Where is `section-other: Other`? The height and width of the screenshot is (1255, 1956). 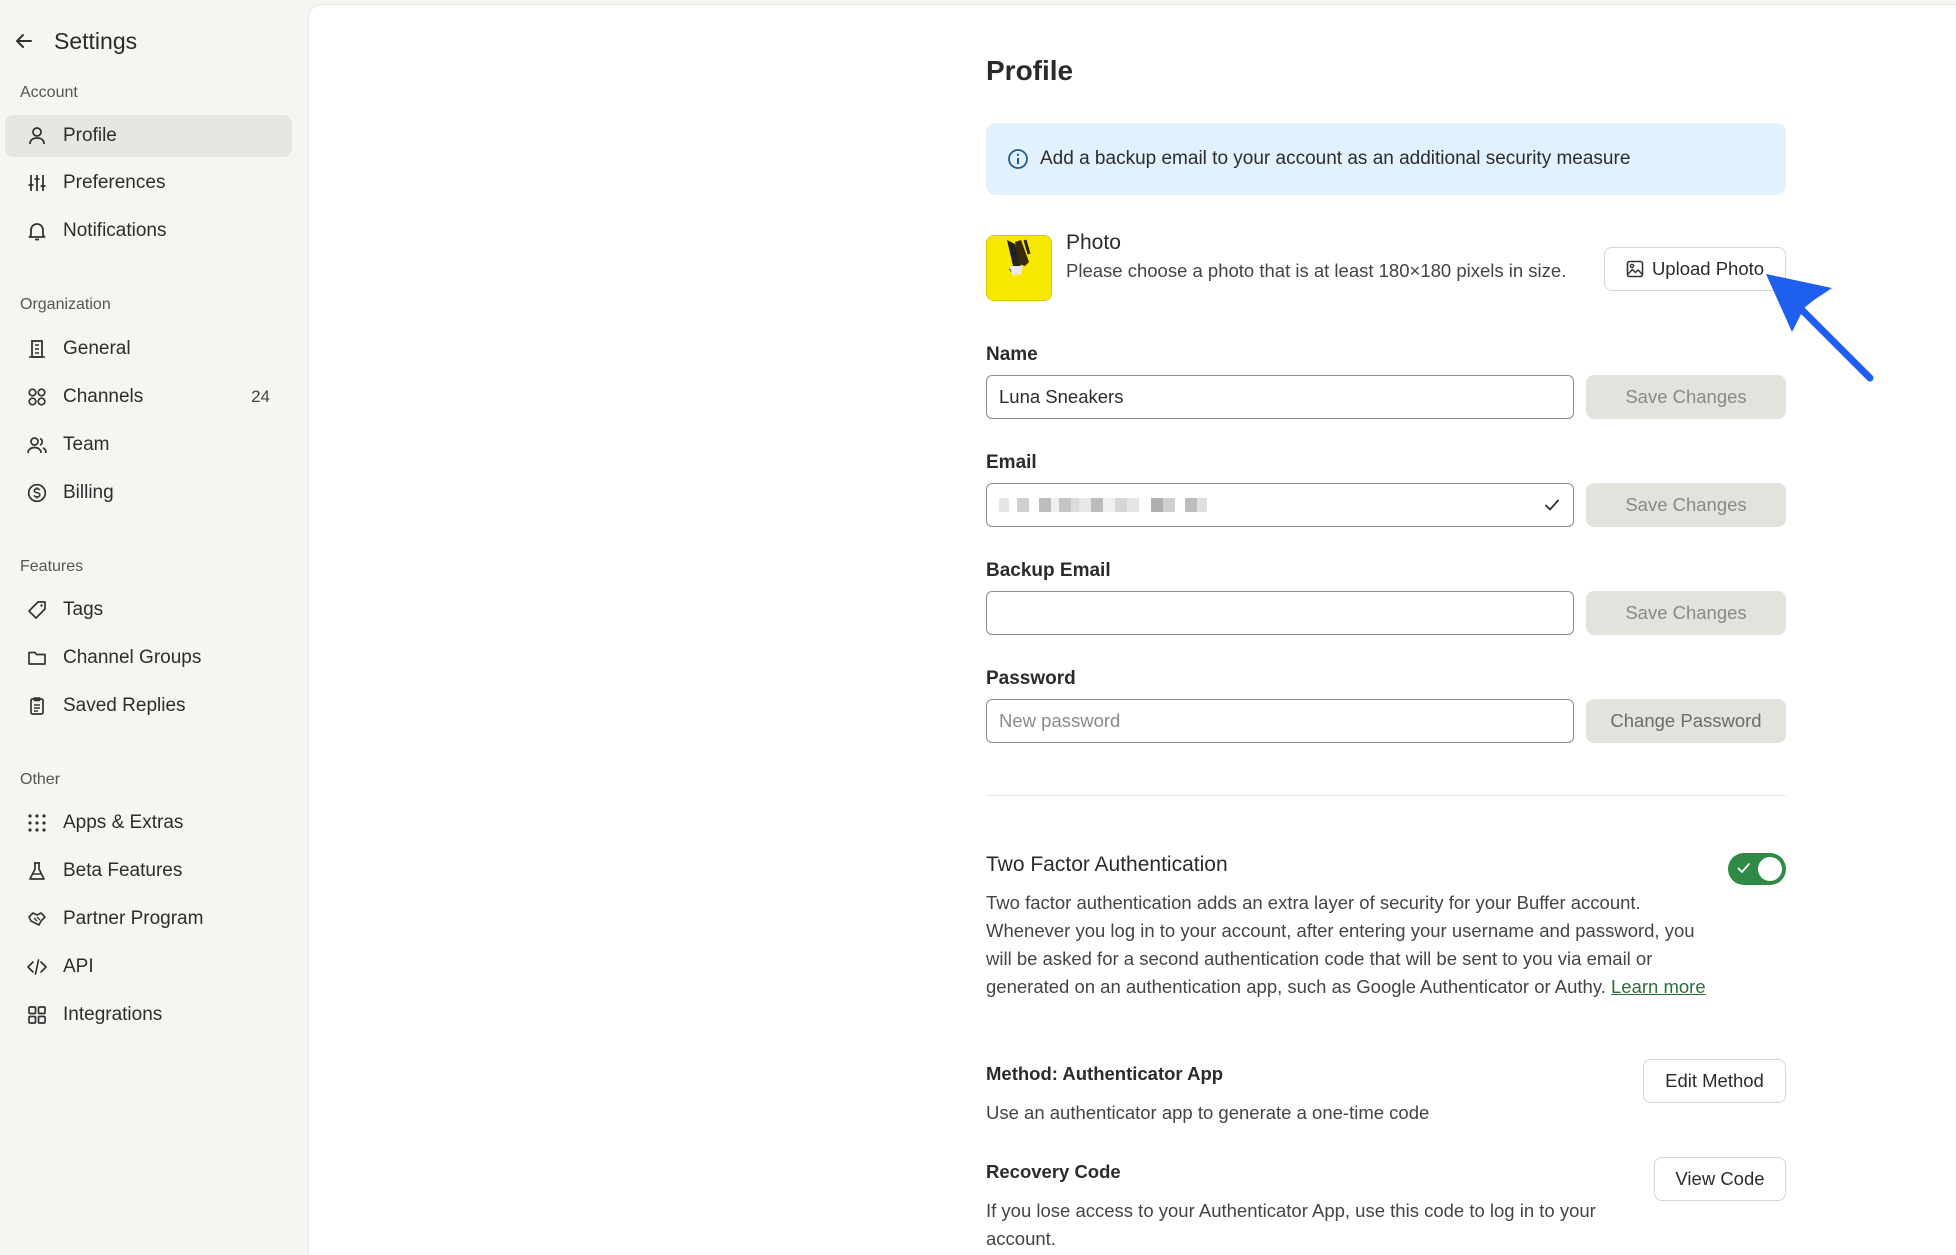 section-other: Other is located at coordinates (40, 779).